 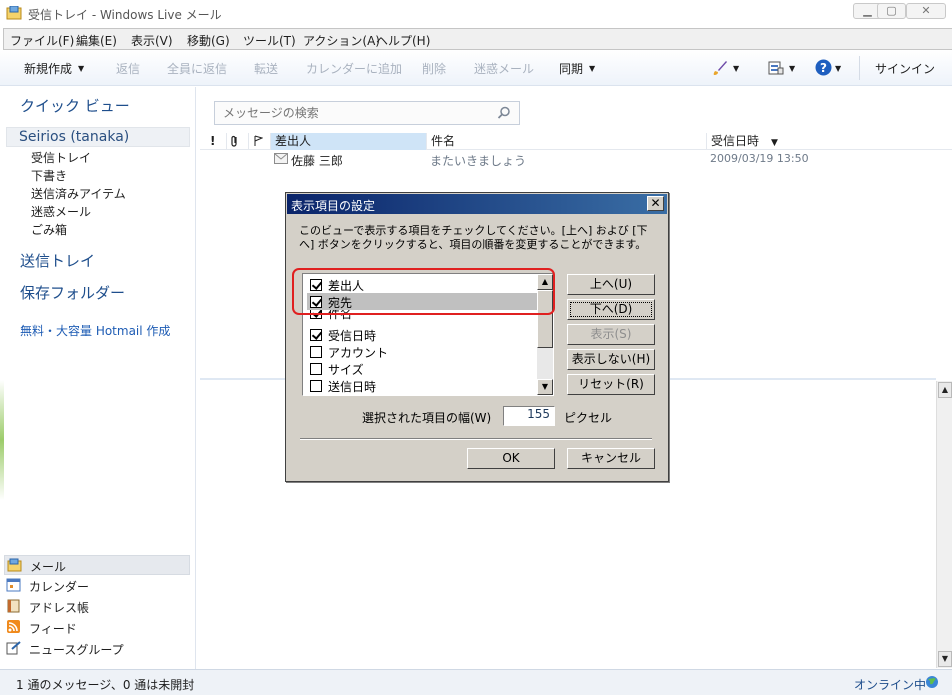 I want to click on menu-file: ファイル(F), so click(x=42, y=40).